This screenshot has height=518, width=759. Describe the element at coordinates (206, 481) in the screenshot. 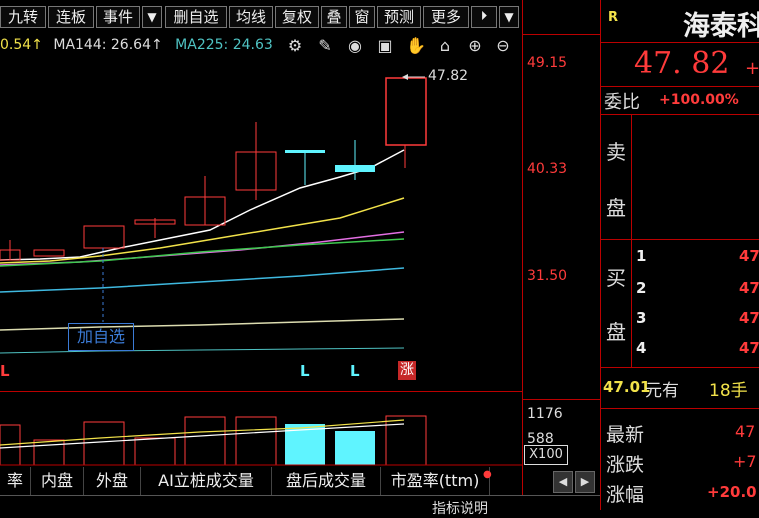

I see `tab-ai-volume: AI立桩成交量` at that location.